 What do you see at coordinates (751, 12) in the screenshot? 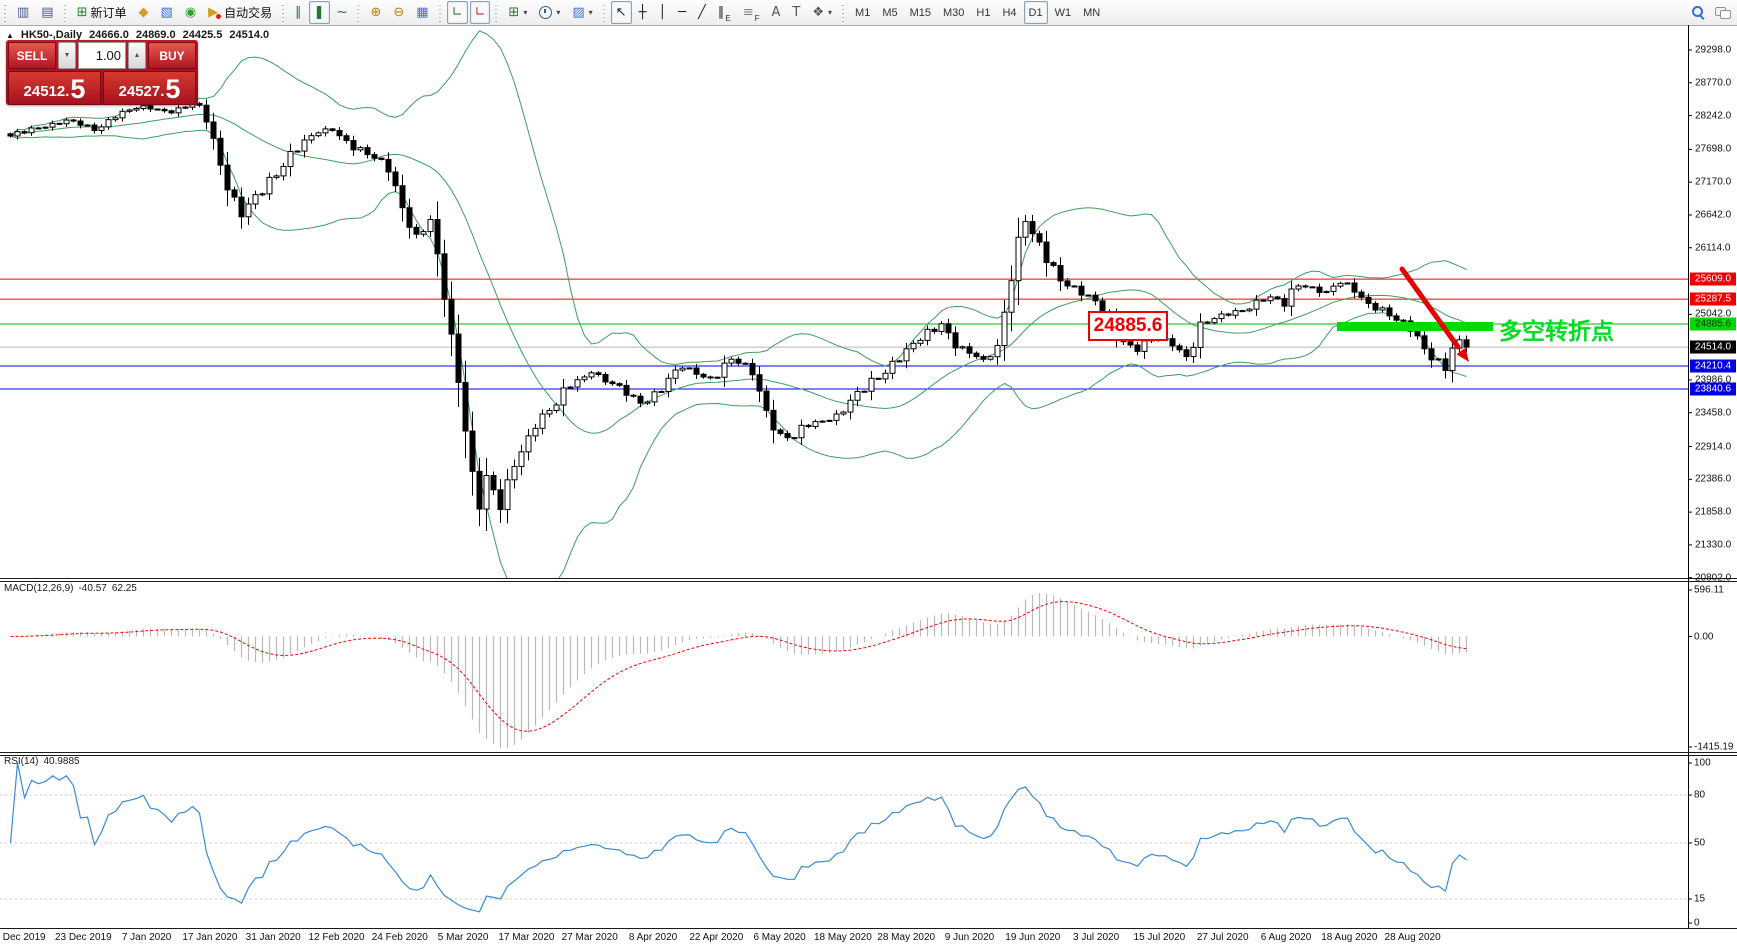
I see `fibonacci-button: ≡ F` at bounding box center [751, 12].